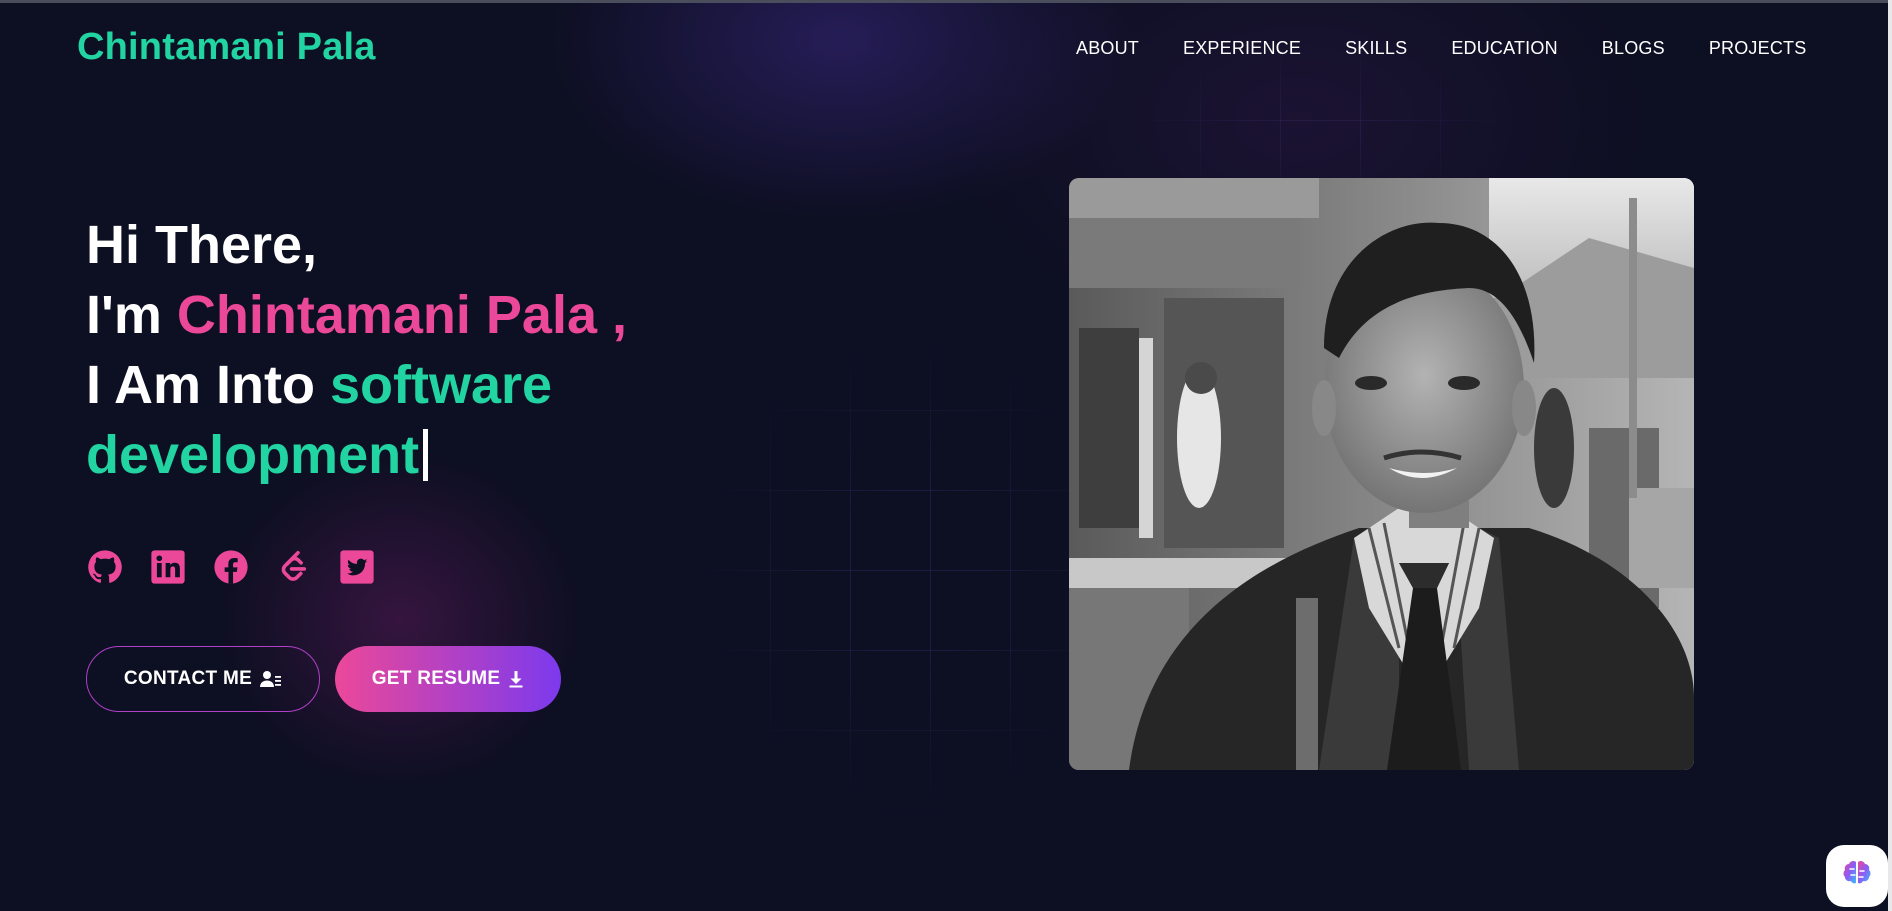 The height and width of the screenshot is (911, 1892). What do you see at coordinates (910, 575) in the screenshot?
I see `background-grid` at bounding box center [910, 575].